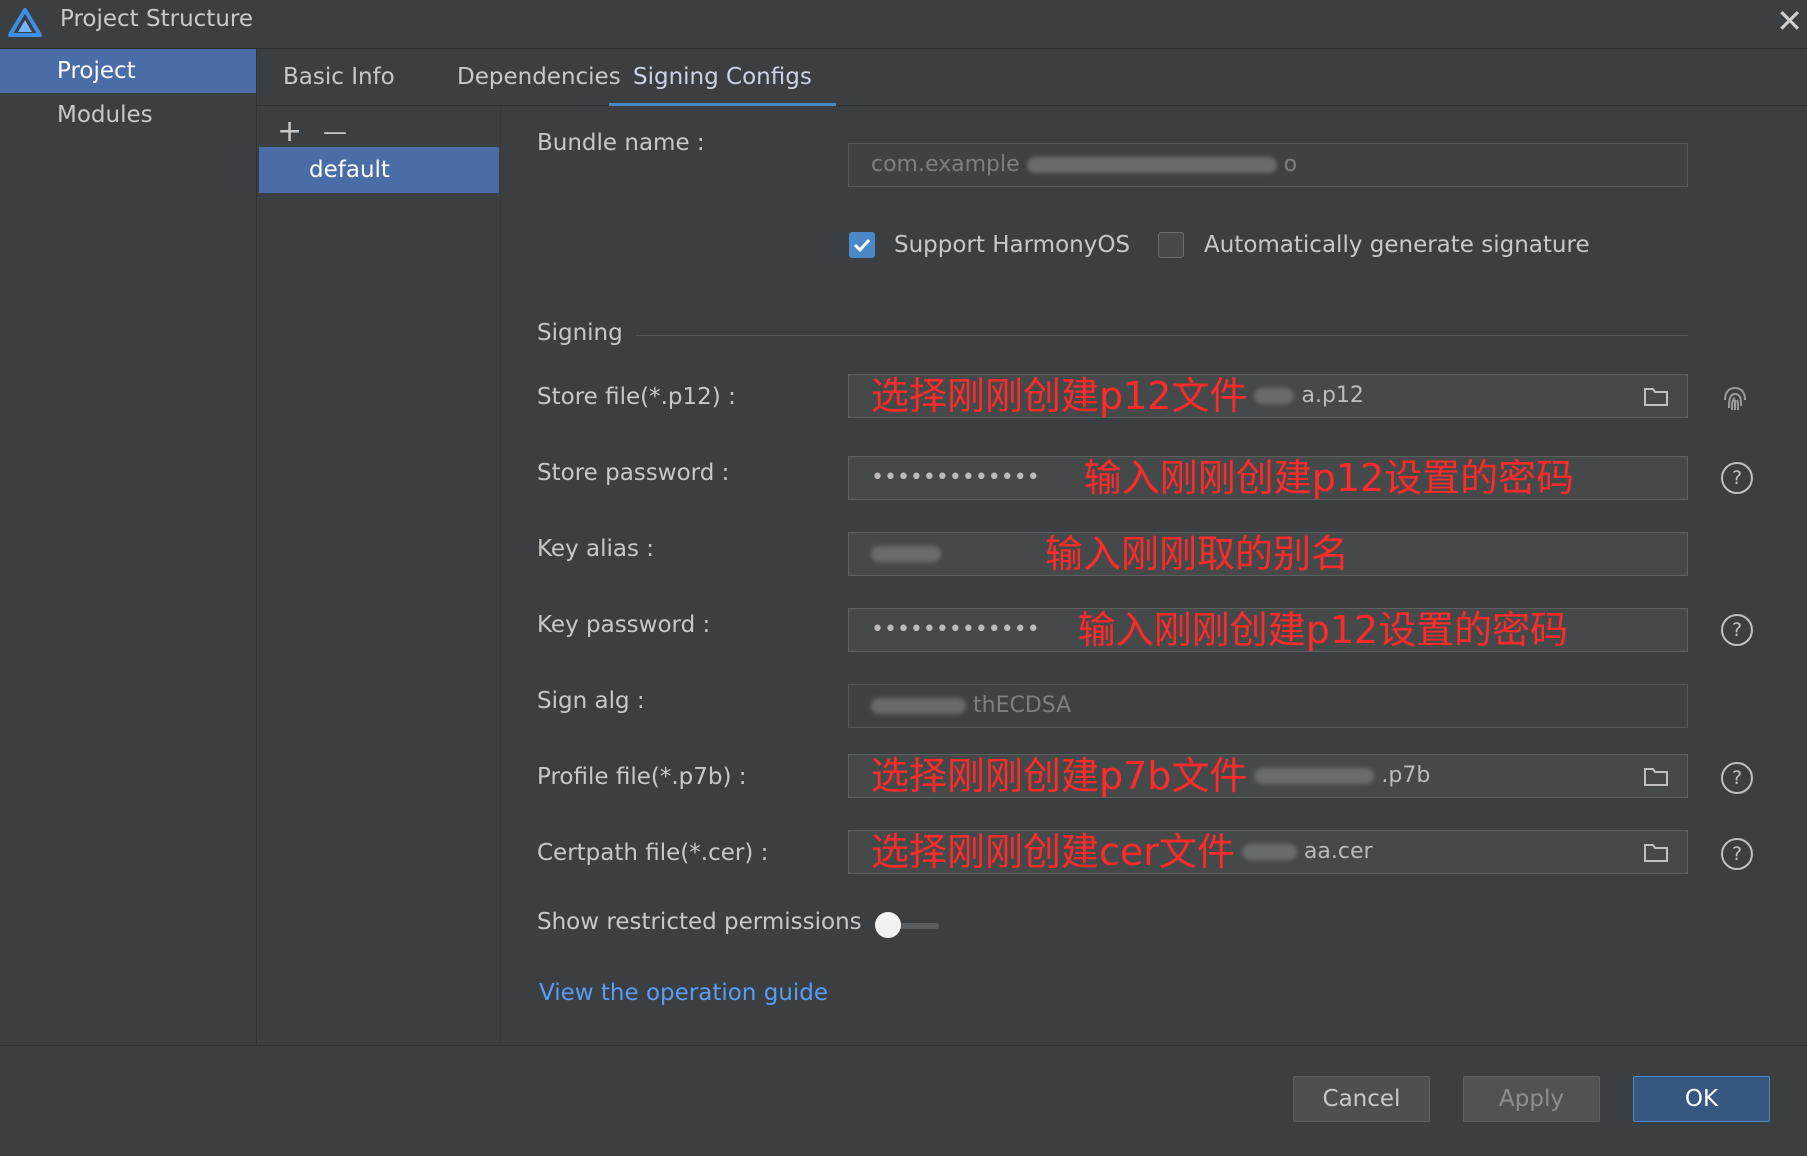  Describe the element at coordinates (1022, 705) in the screenshot. I see `sign-alg-value: thECDSA` at that location.